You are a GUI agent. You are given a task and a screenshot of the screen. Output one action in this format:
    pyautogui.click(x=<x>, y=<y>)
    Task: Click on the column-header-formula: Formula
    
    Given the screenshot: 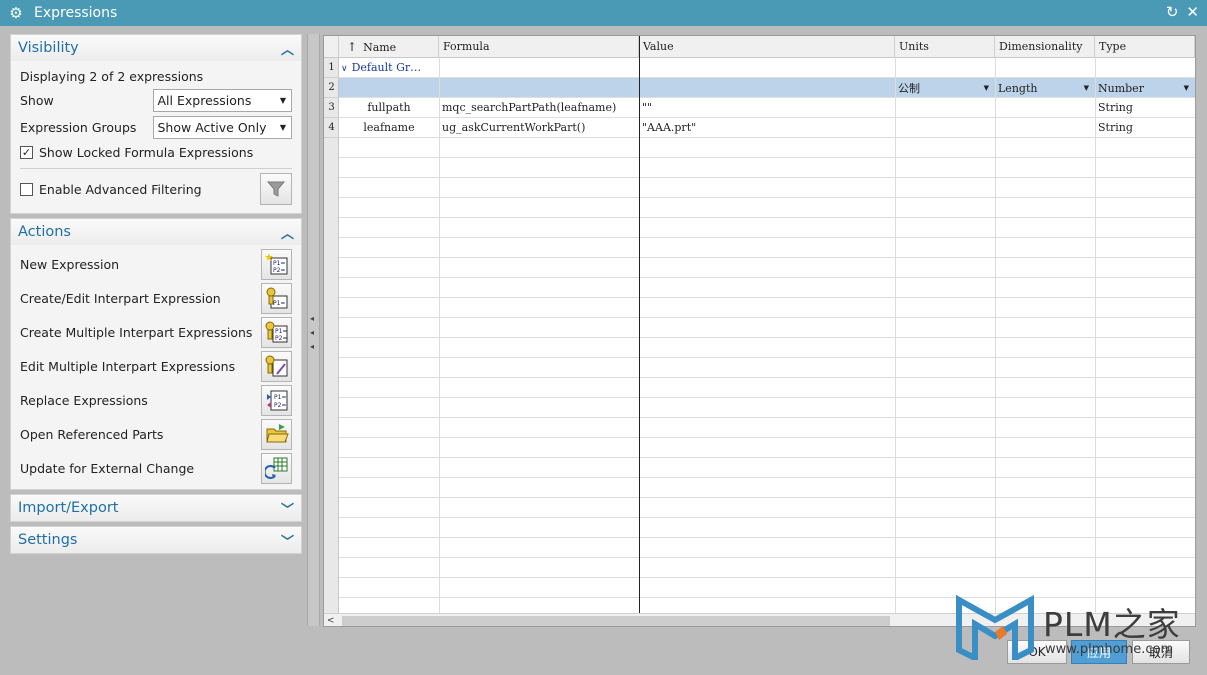 What is the action you would take?
    pyautogui.click(x=539, y=47)
    